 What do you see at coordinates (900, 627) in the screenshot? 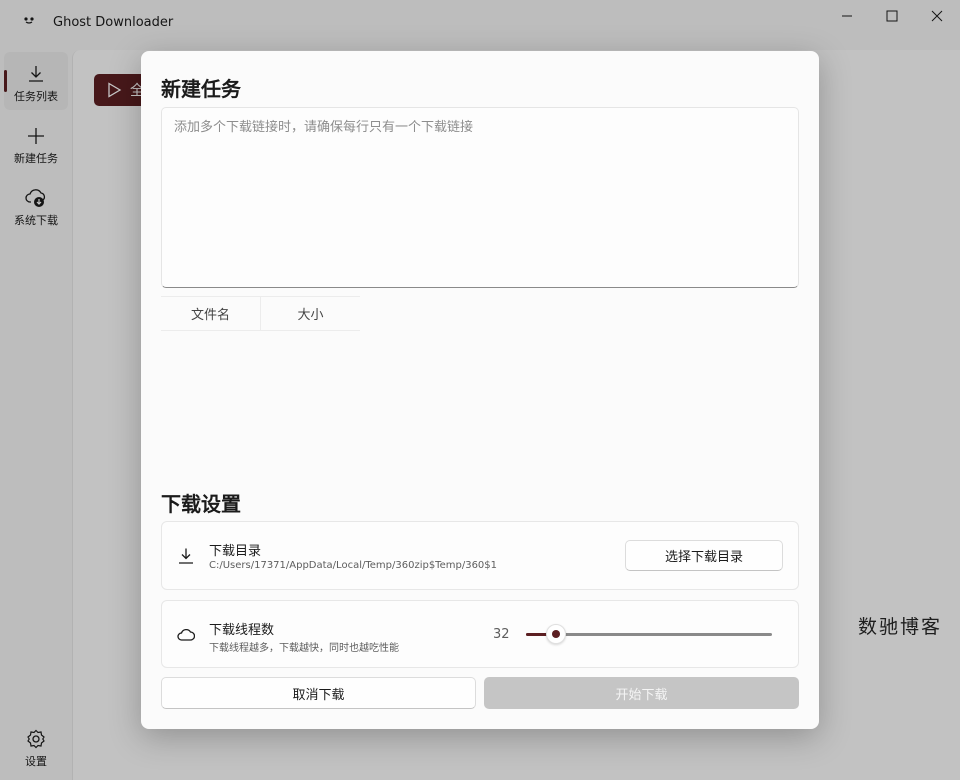
I see `watermark: 数驰博客` at bounding box center [900, 627].